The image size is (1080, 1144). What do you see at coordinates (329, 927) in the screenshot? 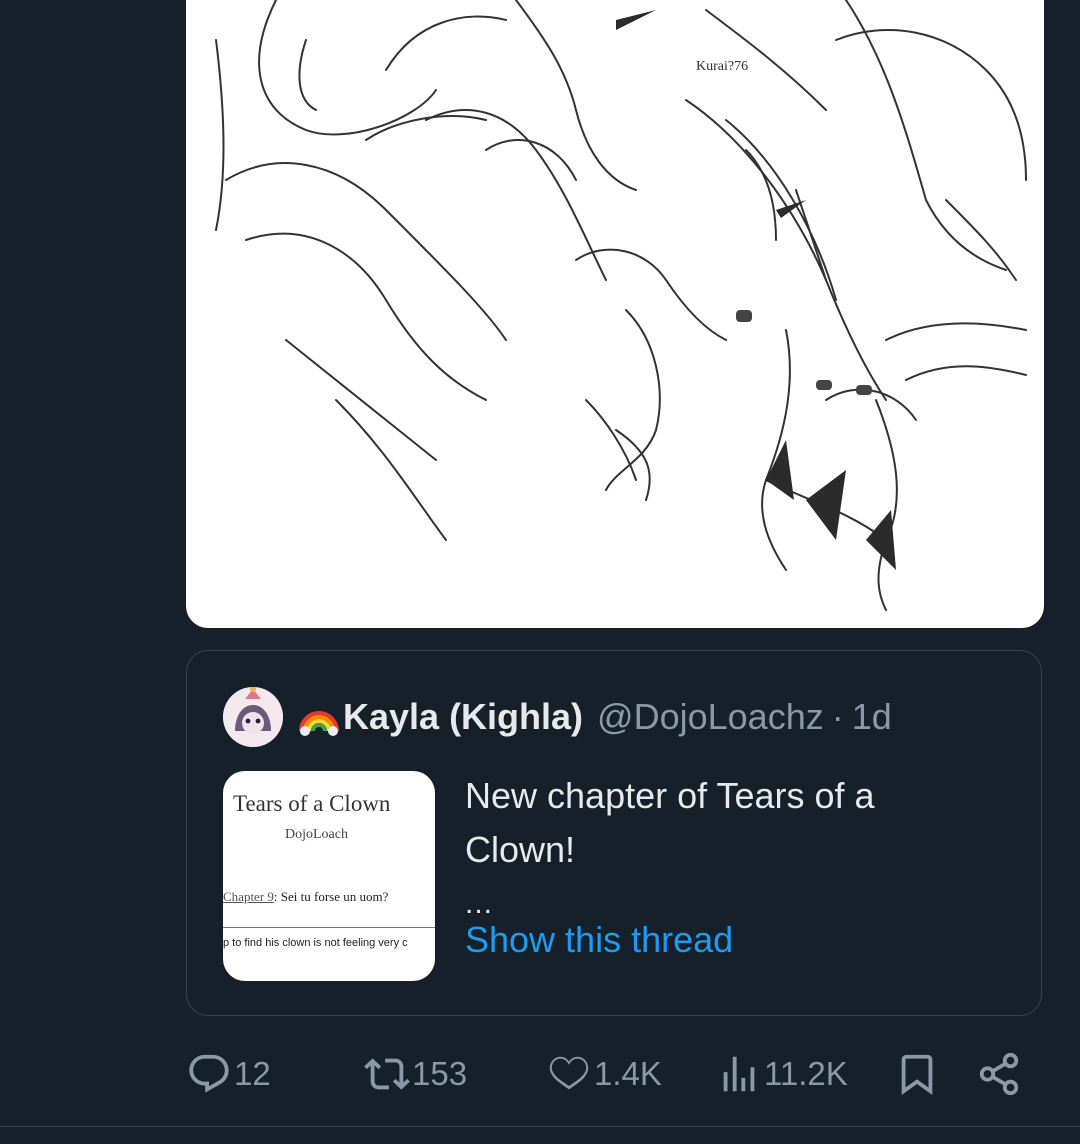
I see `thumbnail-divider` at bounding box center [329, 927].